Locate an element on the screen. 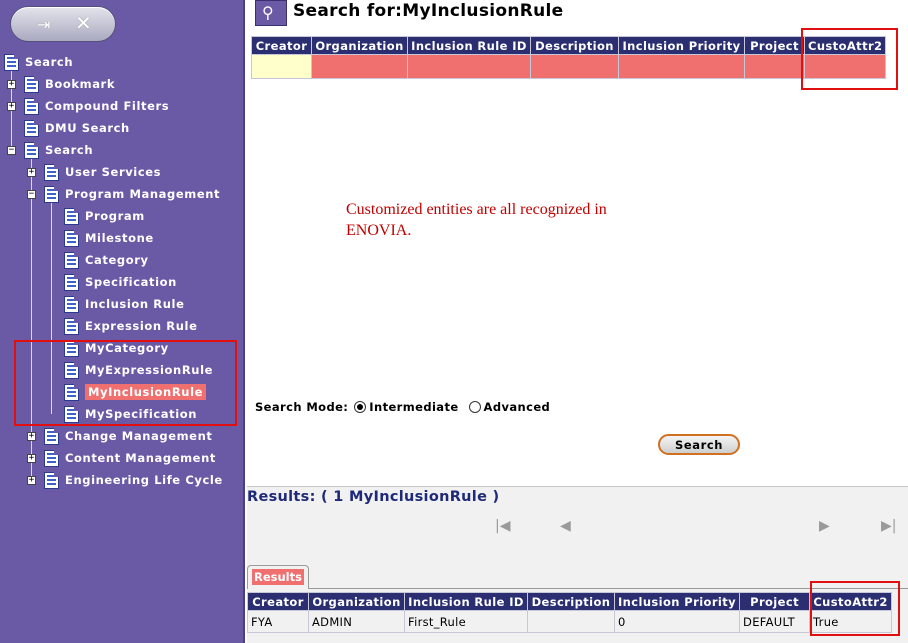 The width and height of the screenshot is (908, 643). panel-toggle-button: ⇥ ✕ is located at coordinates (63, 24).